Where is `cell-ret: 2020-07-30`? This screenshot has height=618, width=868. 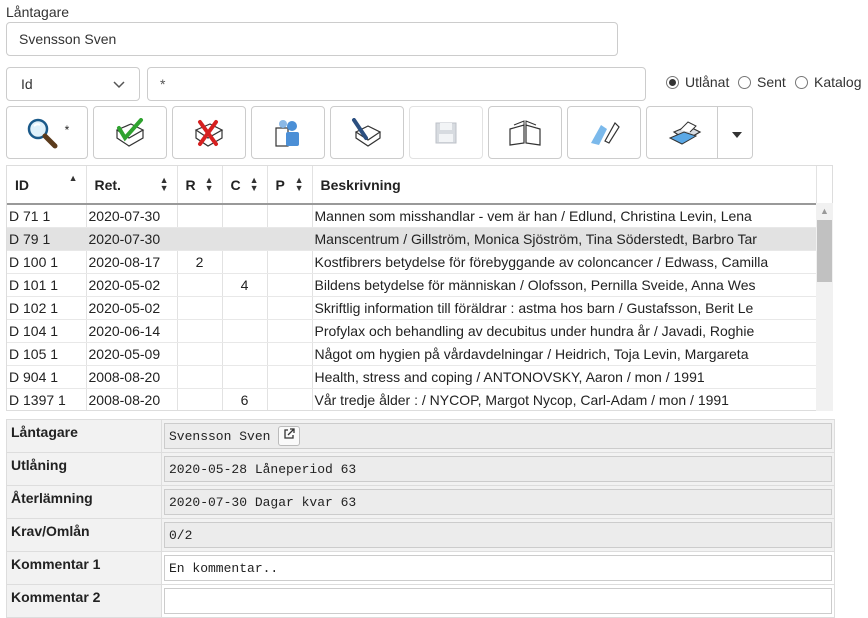 cell-ret: 2020-07-30 is located at coordinates (132, 216).